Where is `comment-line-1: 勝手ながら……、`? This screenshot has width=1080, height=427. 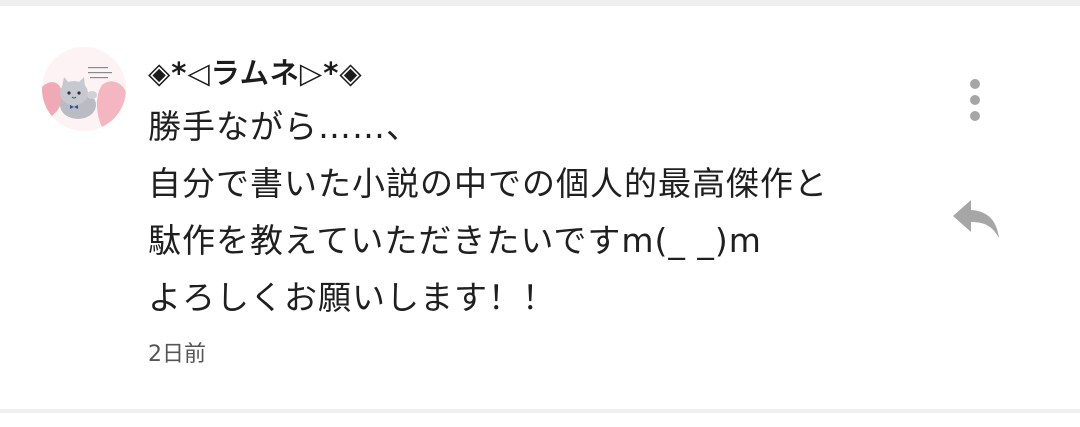
comment-line-1: 勝手ながら……、 is located at coordinates (284, 126).